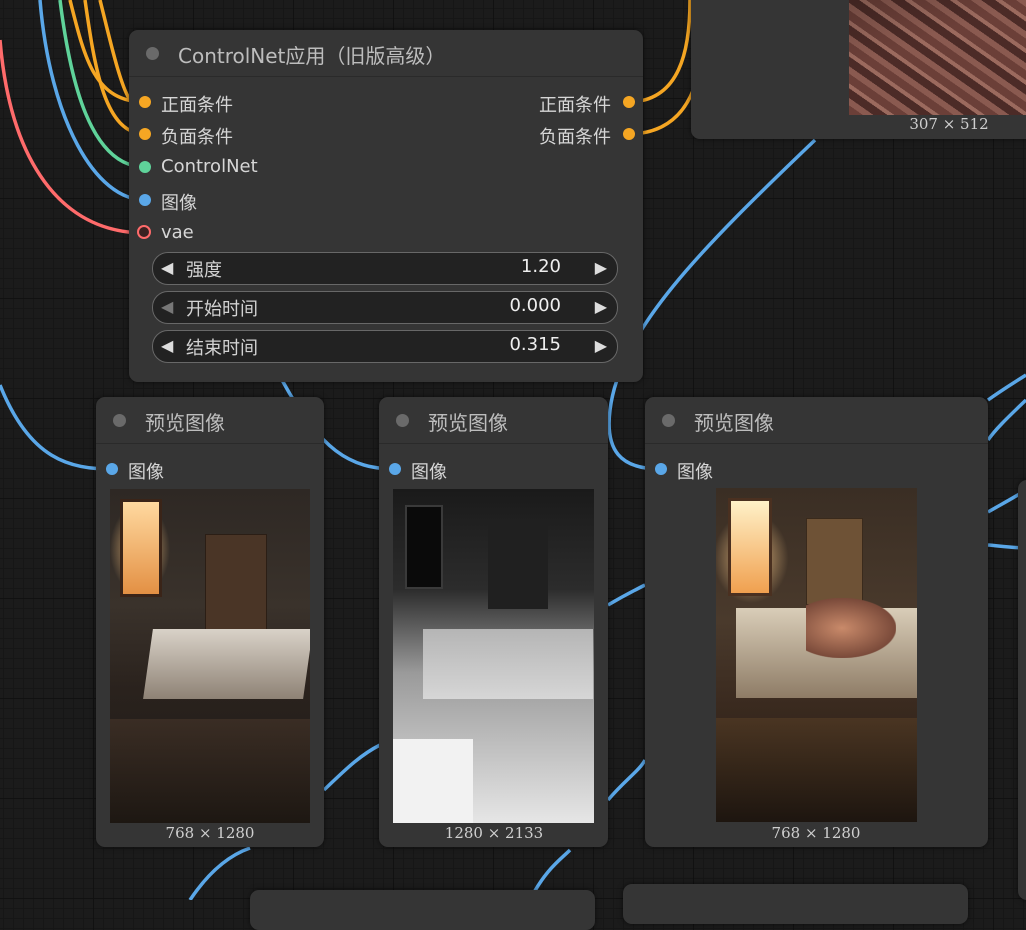 The height and width of the screenshot is (930, 1026). I want to click on vae-input-label: vae, so click(177, 232).